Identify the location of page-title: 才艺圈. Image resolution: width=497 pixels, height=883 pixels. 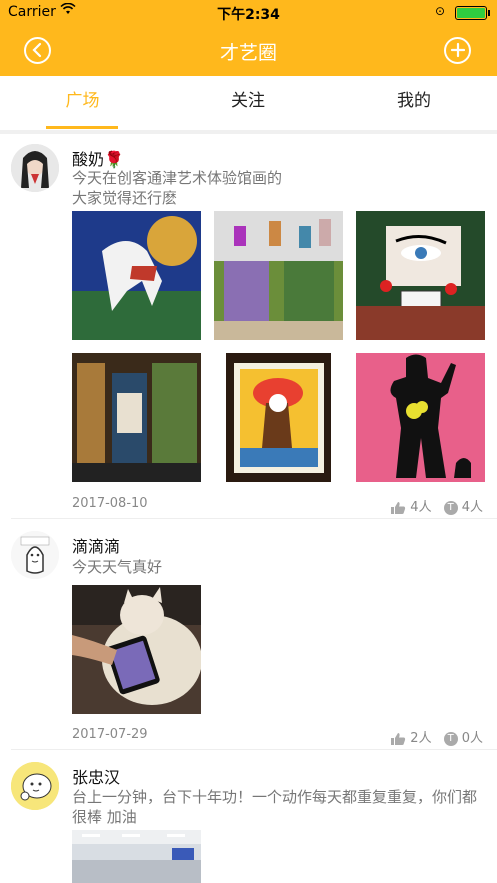
(248, 53).